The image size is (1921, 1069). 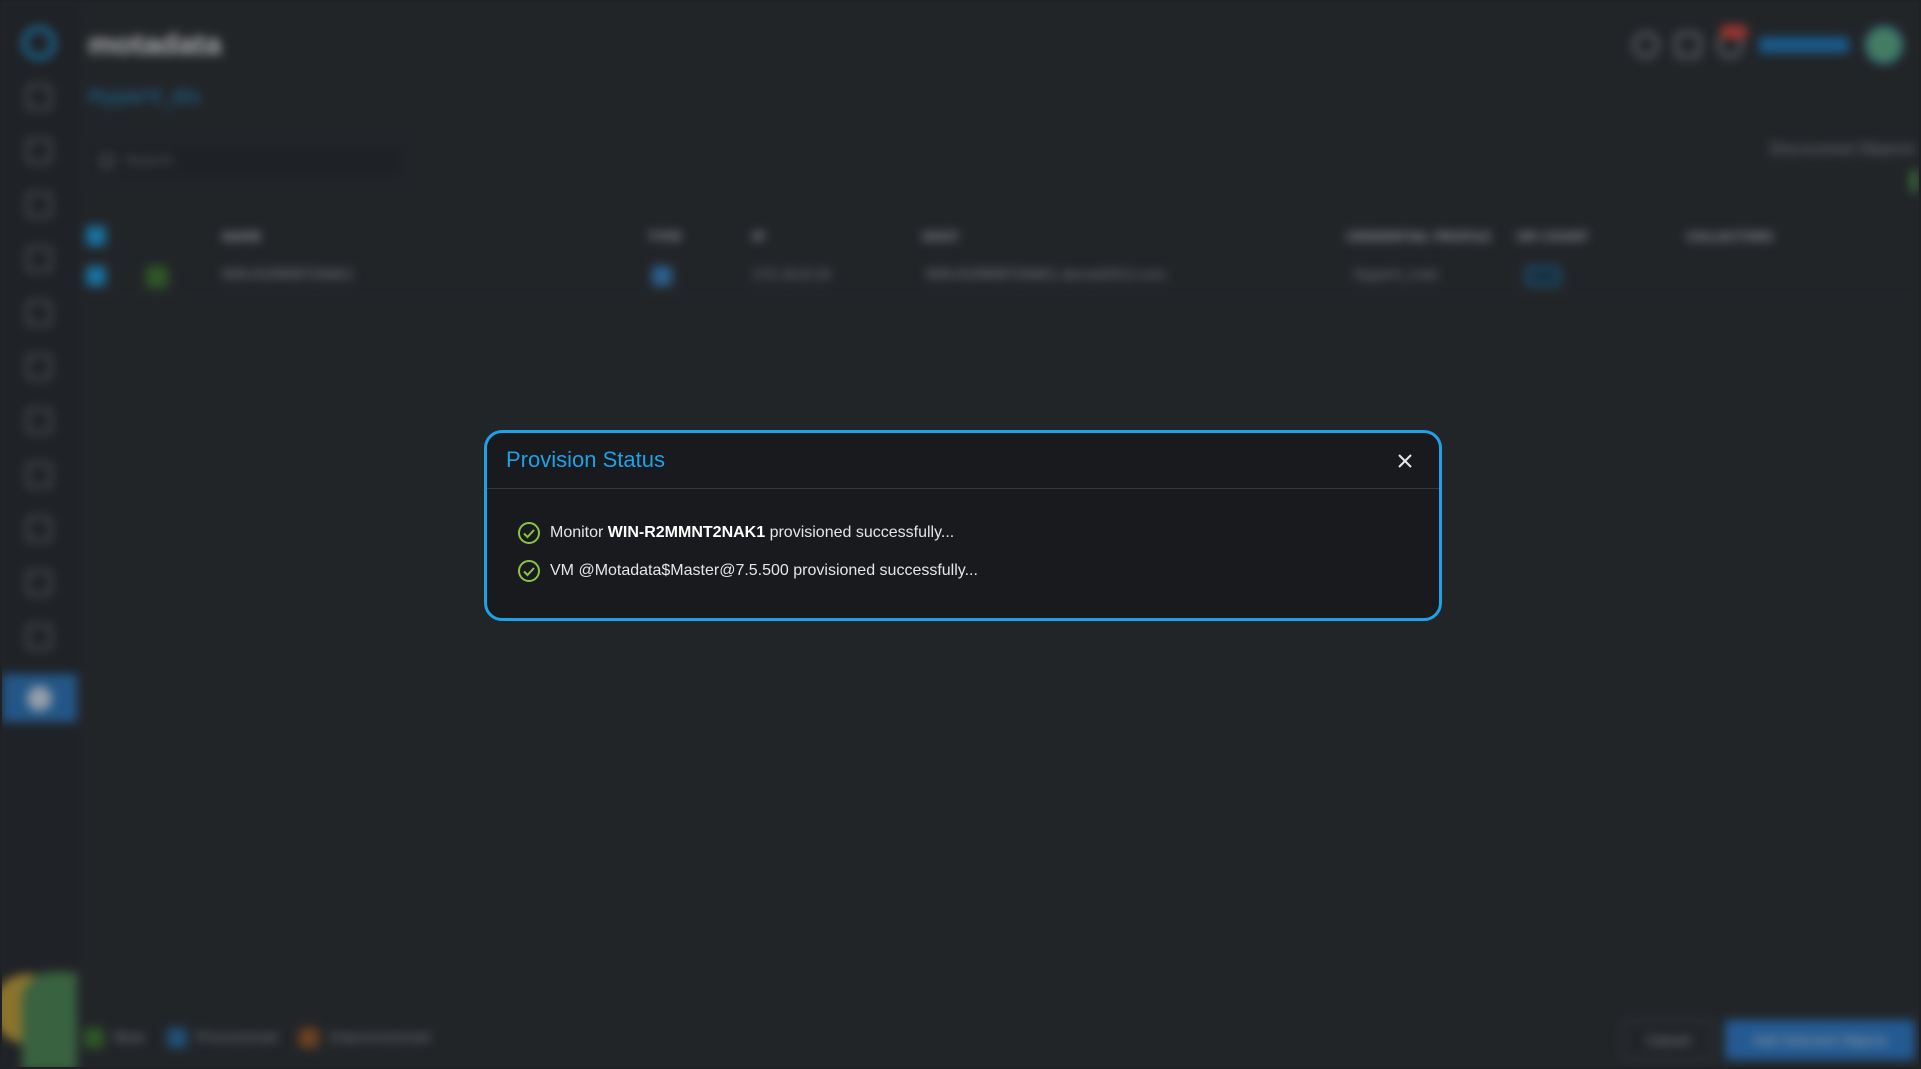 What do you see at coordinates (686, 532) in the screenshot?
I see `monitor-name: WIN-R2MMNT2NAK1` at bounding box center [686, 532].